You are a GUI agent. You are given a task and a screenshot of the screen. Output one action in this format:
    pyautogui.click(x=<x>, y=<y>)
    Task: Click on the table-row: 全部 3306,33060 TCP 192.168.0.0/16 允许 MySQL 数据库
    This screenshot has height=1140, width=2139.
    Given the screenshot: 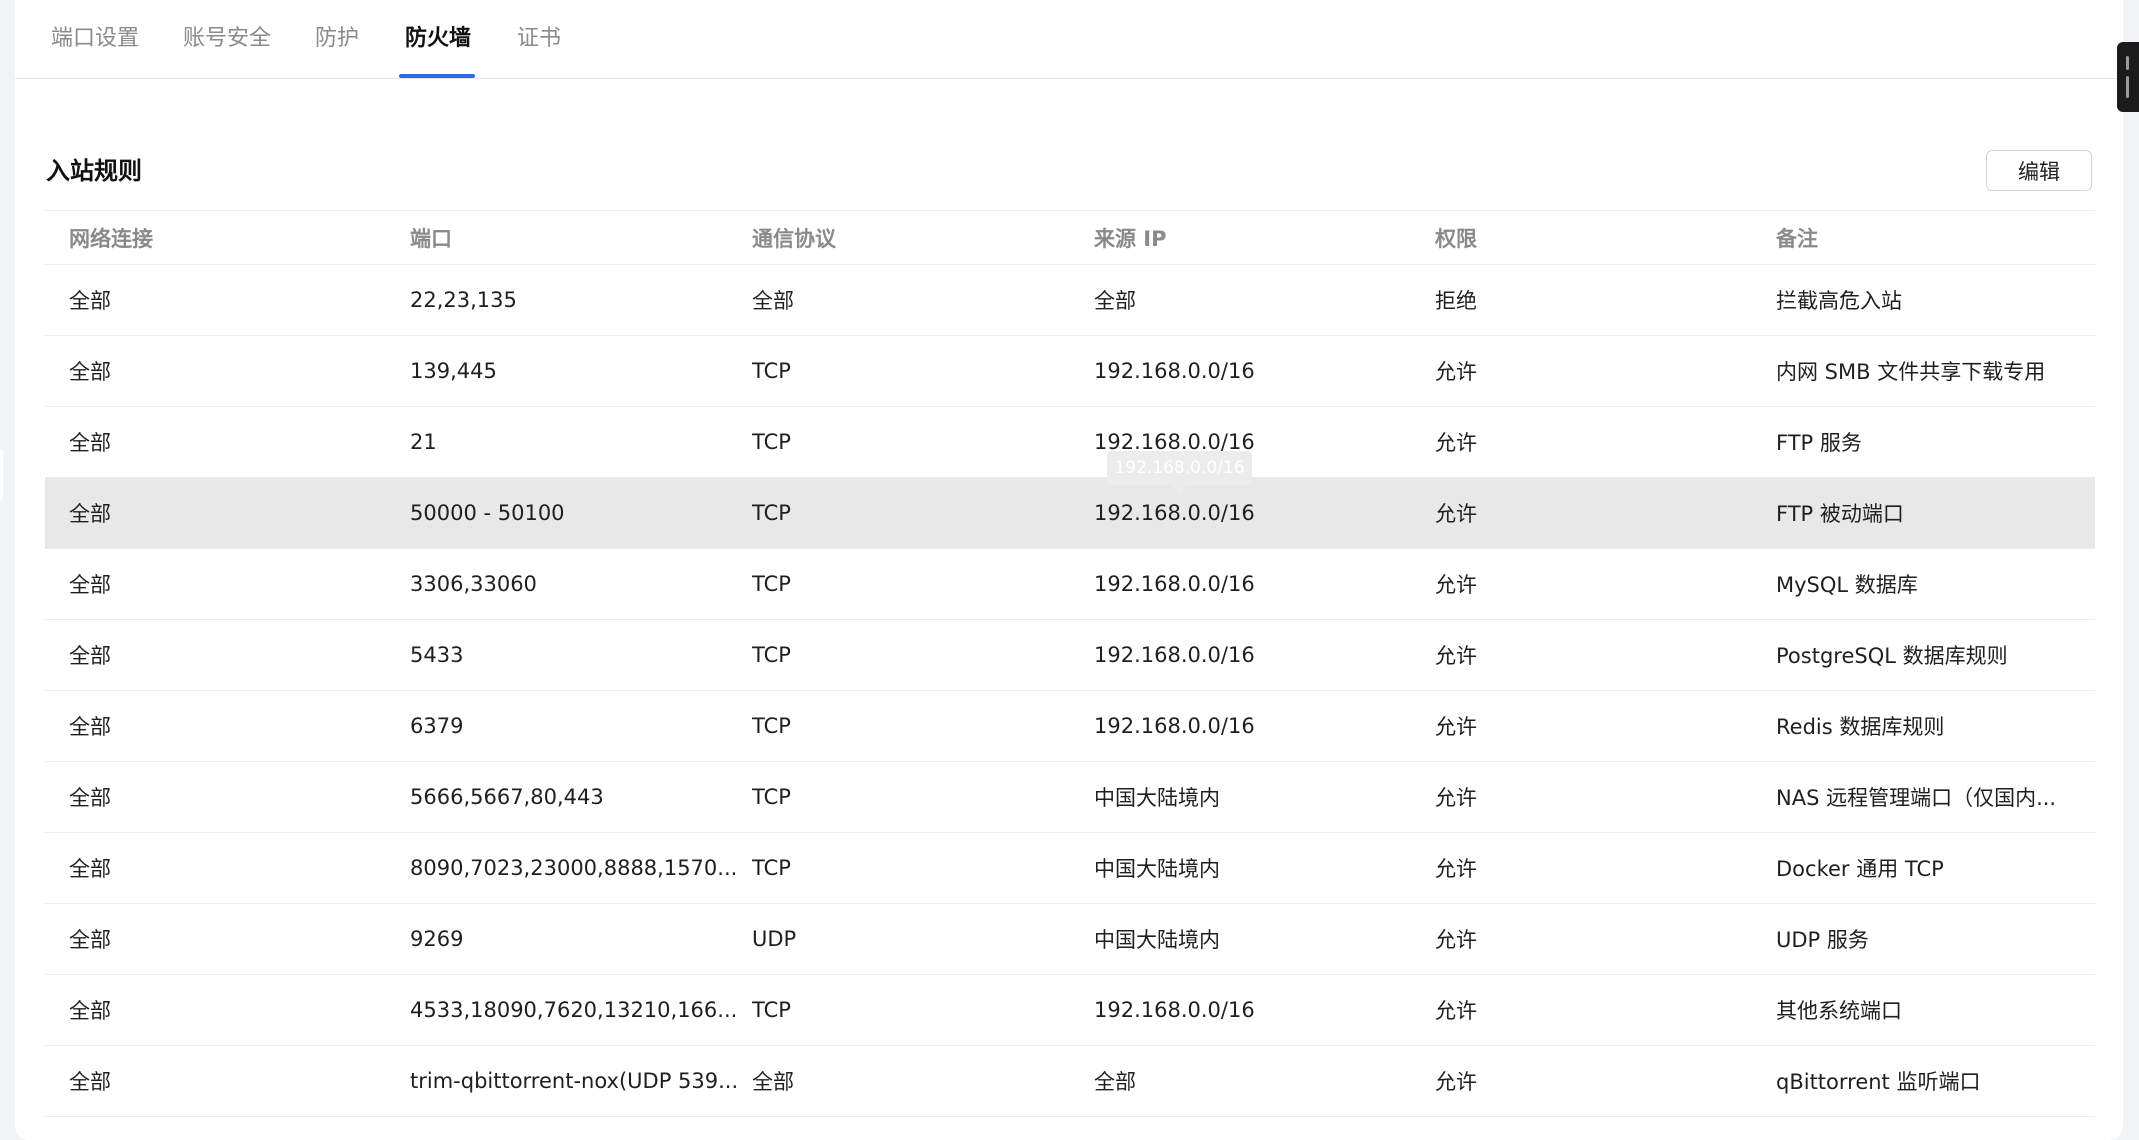 What is the action you would take?
    pyautogui.click(x=1070, y=584)
    